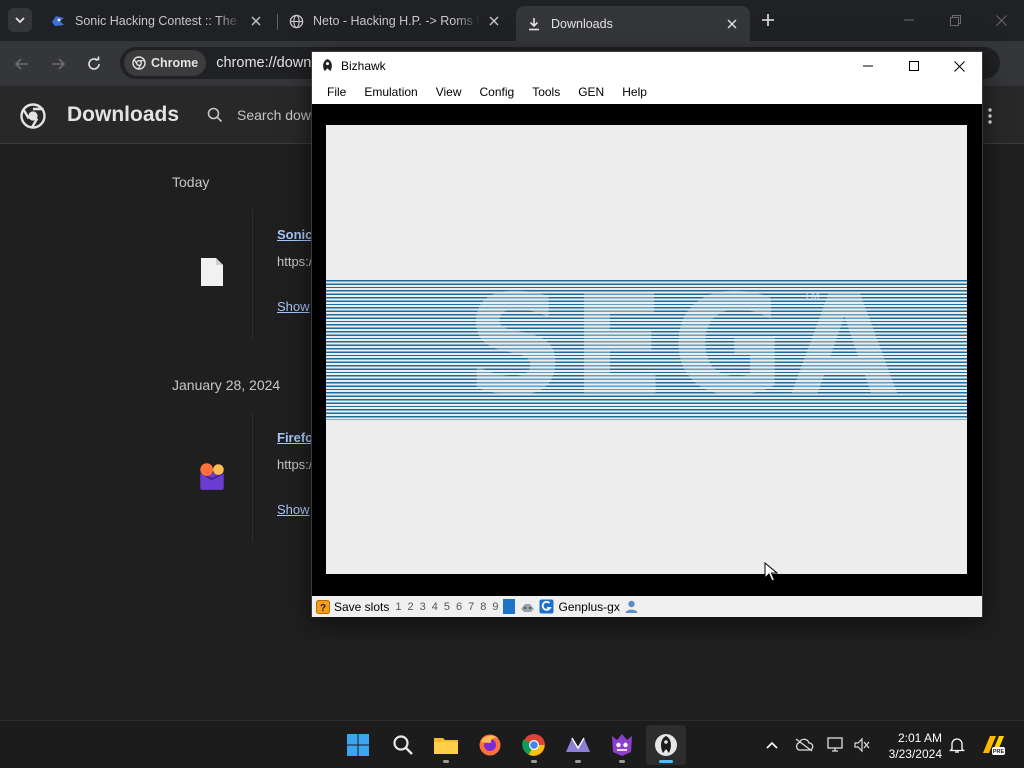  I want to click on bizhawk-maximize-button, so click(914, 66).